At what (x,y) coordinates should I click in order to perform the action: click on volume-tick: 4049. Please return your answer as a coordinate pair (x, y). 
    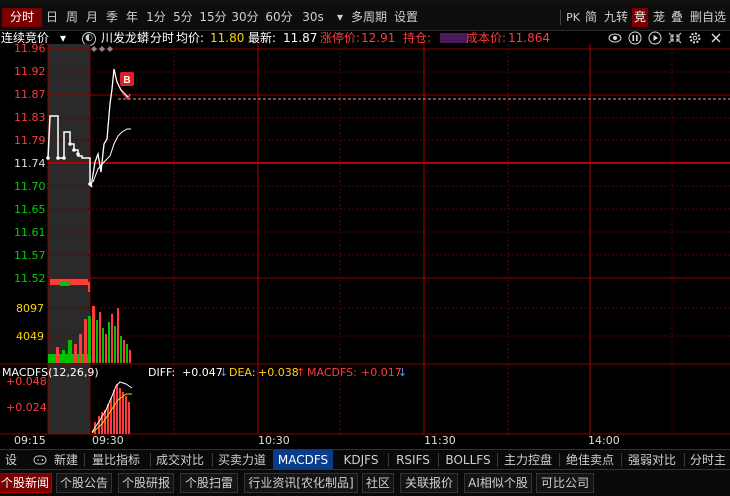
    Looking at the image, I should click on (30, 336).